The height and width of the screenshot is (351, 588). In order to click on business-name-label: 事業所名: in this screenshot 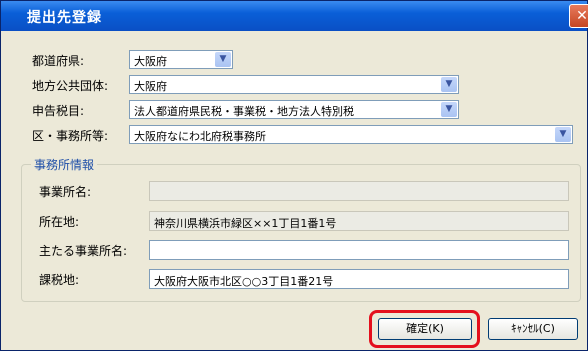, I will do `click(65, 192)`.